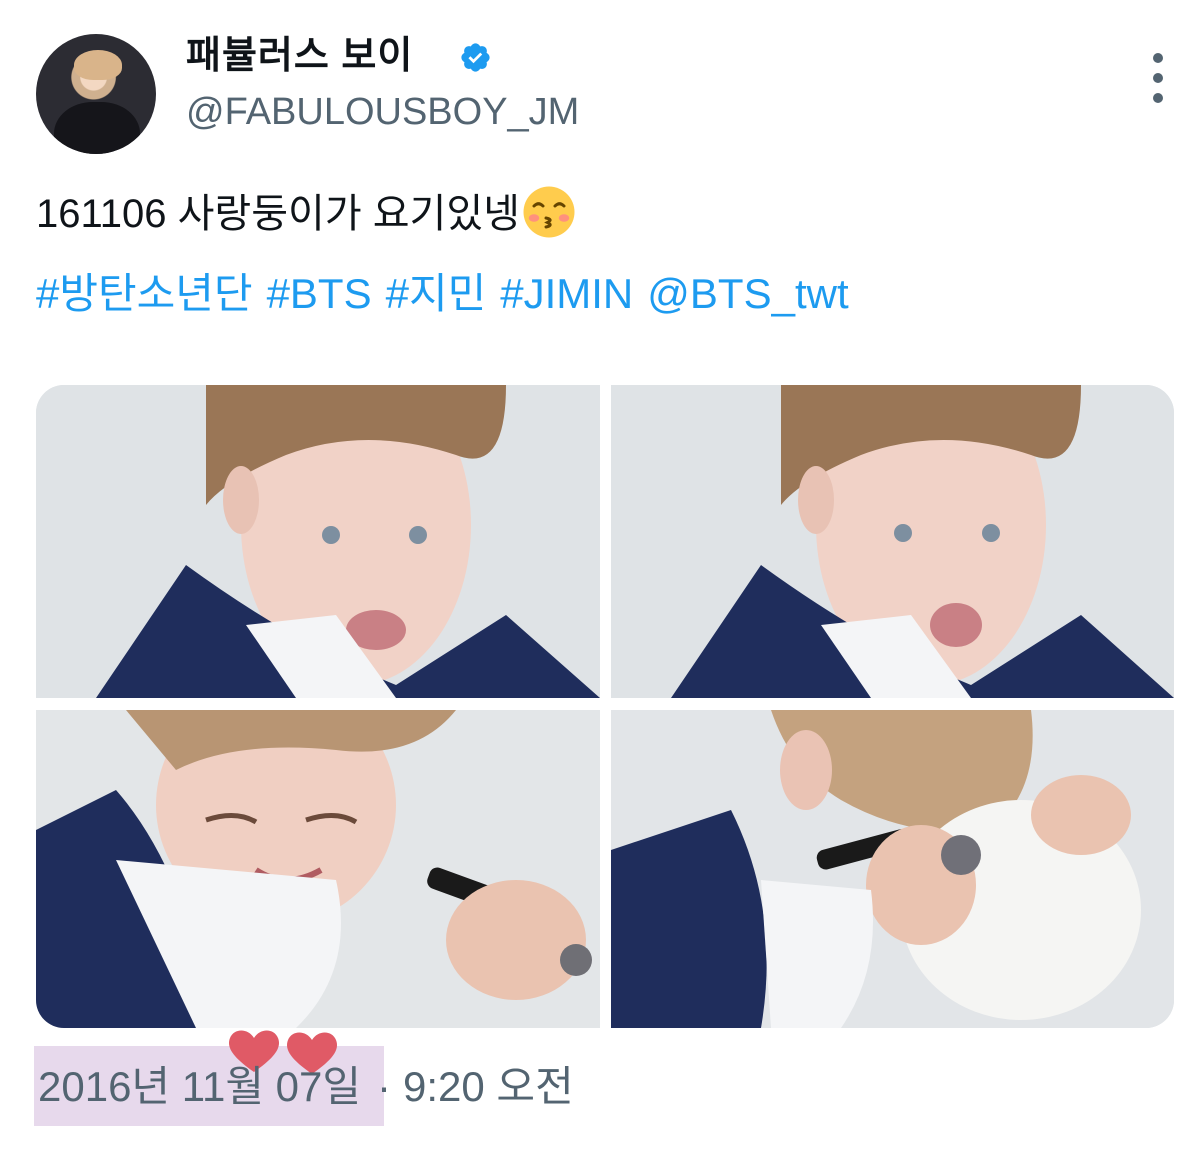 The width and height of the screenshot is (1200, 1152). I want to click on avatar-shoulder, so click(97, 128).